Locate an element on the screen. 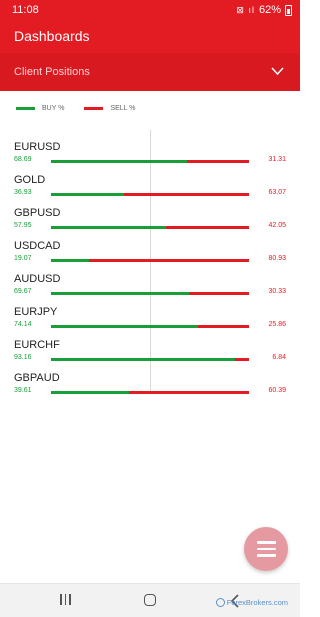  sell-value: 63.07 is located at coordinates (277, 192).